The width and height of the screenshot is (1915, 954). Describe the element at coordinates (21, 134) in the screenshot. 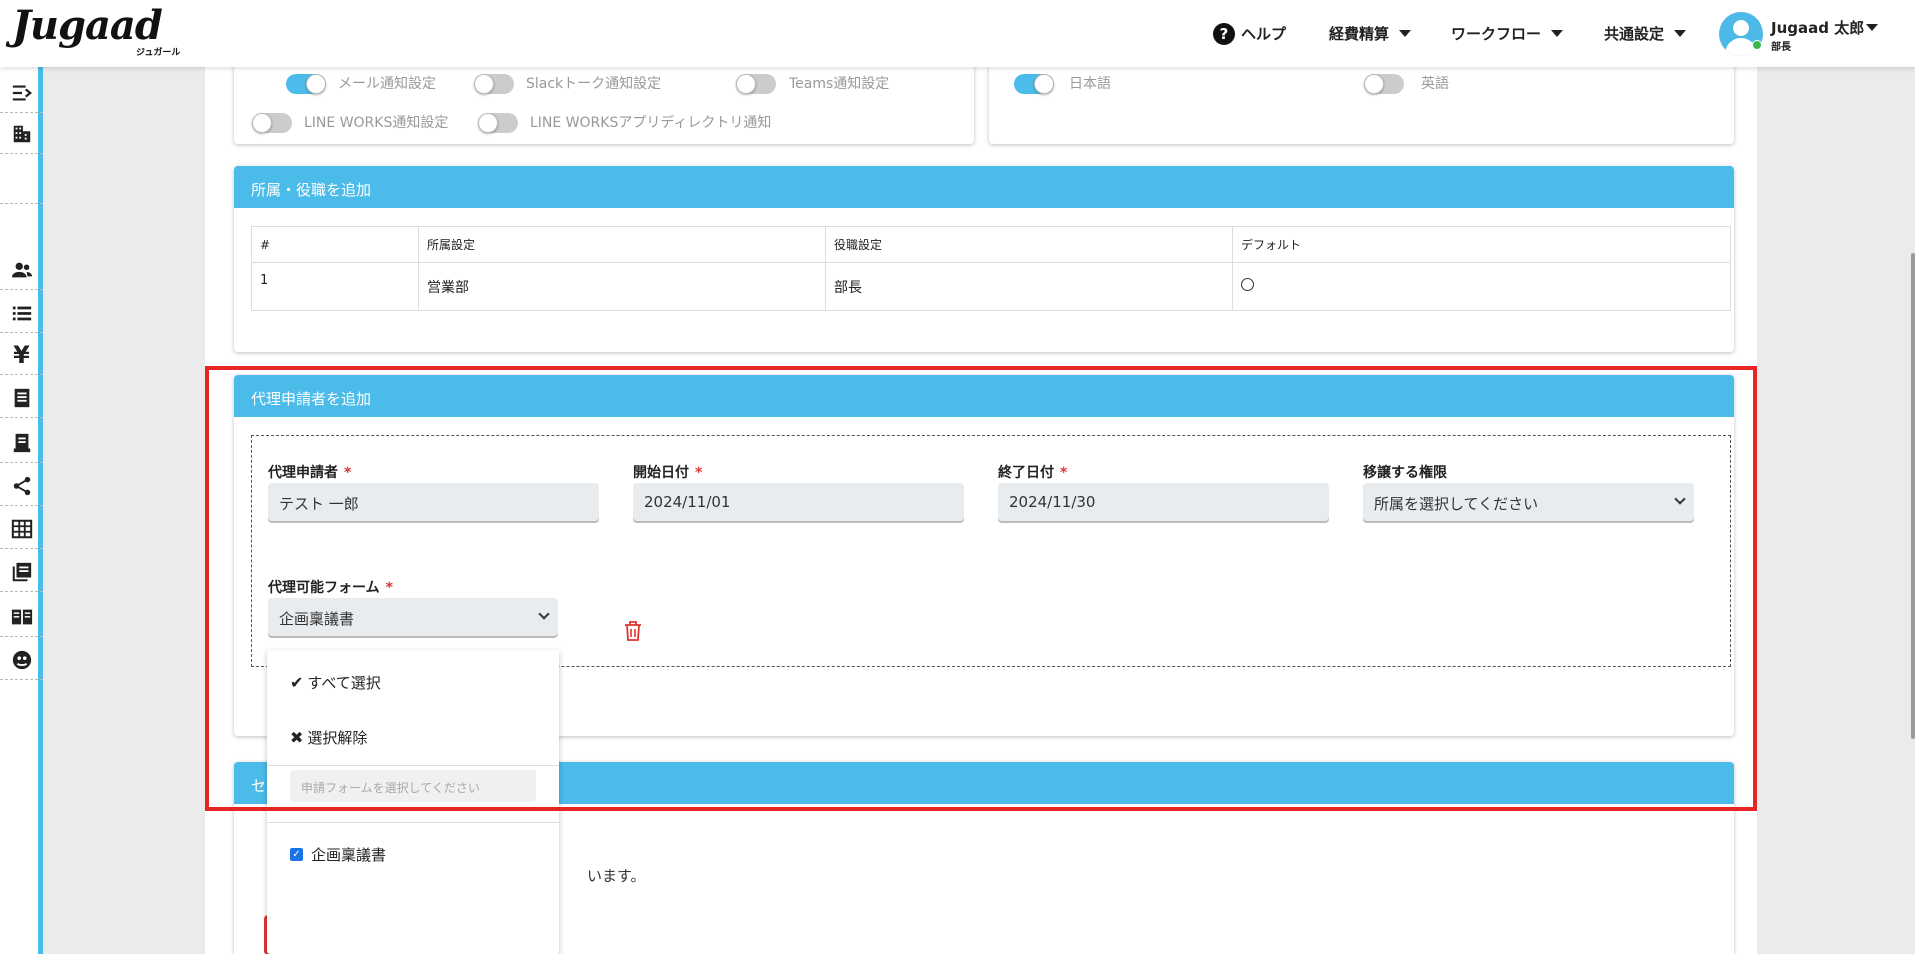

I see `building-icon` at that location.